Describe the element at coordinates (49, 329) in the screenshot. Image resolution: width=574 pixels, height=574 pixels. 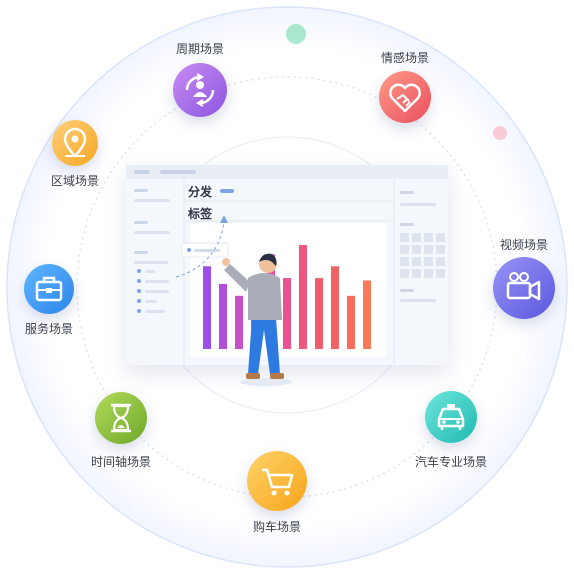
I see `service-label: 服务场景` at that location.